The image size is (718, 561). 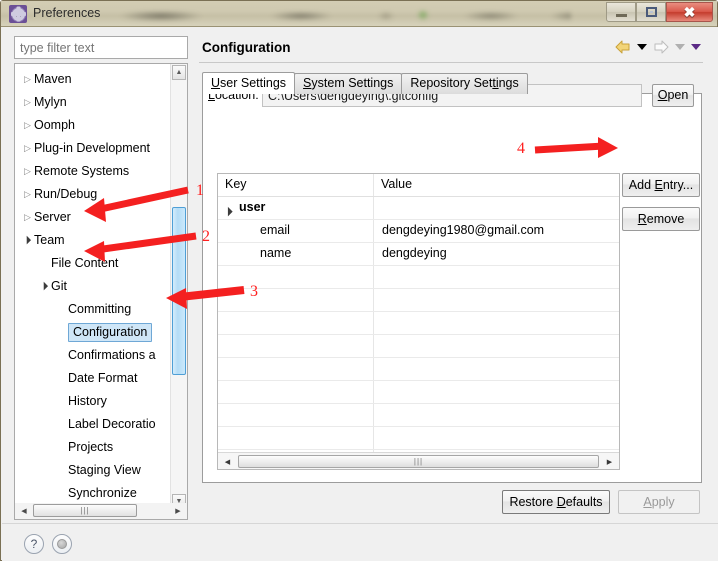 I want to click on tab-user-settings: User Settings, so click(x=249, y=83).